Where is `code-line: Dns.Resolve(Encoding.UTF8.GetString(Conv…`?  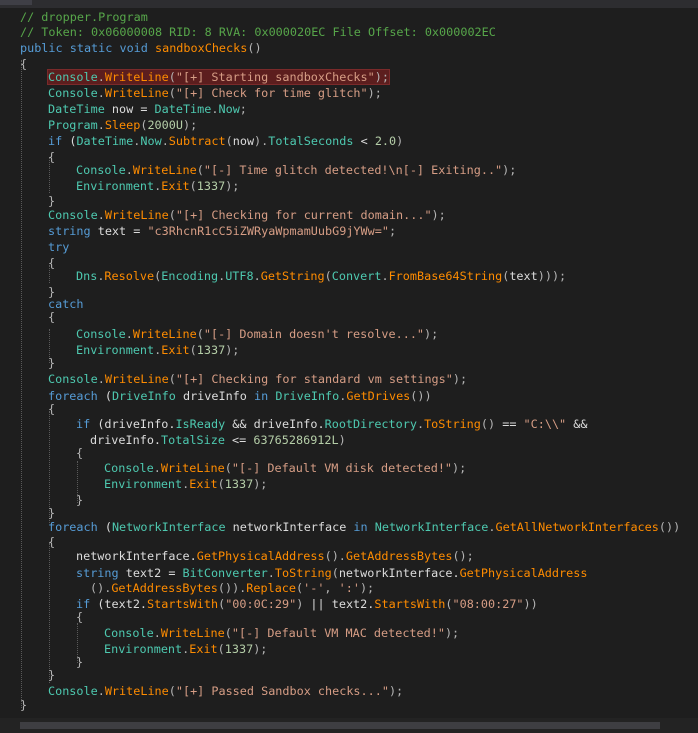 code-line: Dns.Resolve(Encoding.UTF8.GetString(Conv… is located at coordinates (321, 276).